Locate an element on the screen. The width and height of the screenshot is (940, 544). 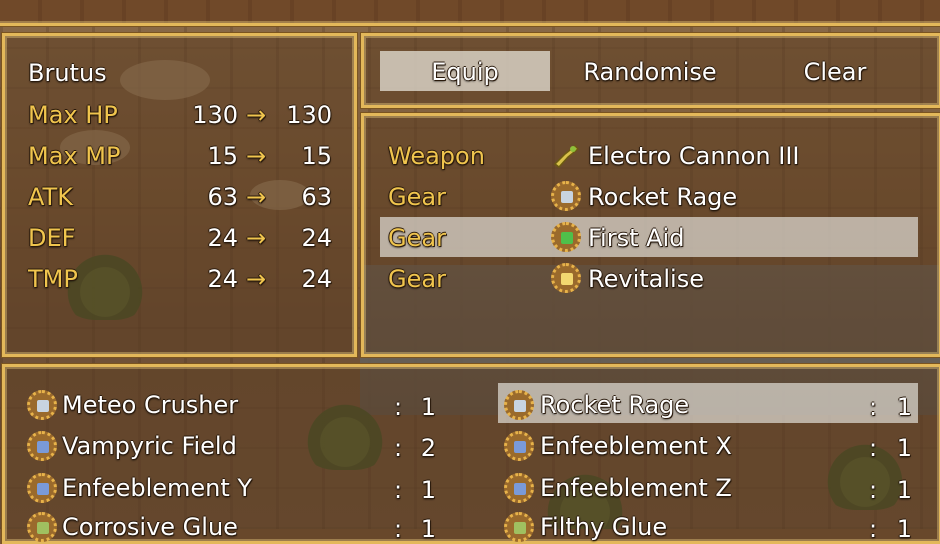
slot-item: First Aid is located at coordinates (636, 238).